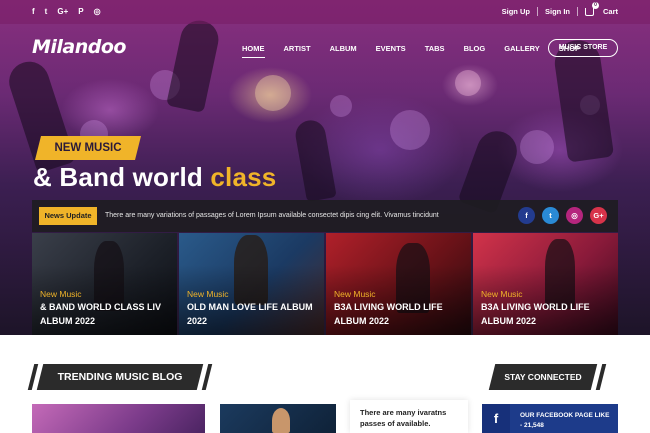 The height and width of the screenshot is (433, 650). Describe the element at coordinates (343, 48) in the screenshot. I see `nav-item-album: ALBUM` at that location.